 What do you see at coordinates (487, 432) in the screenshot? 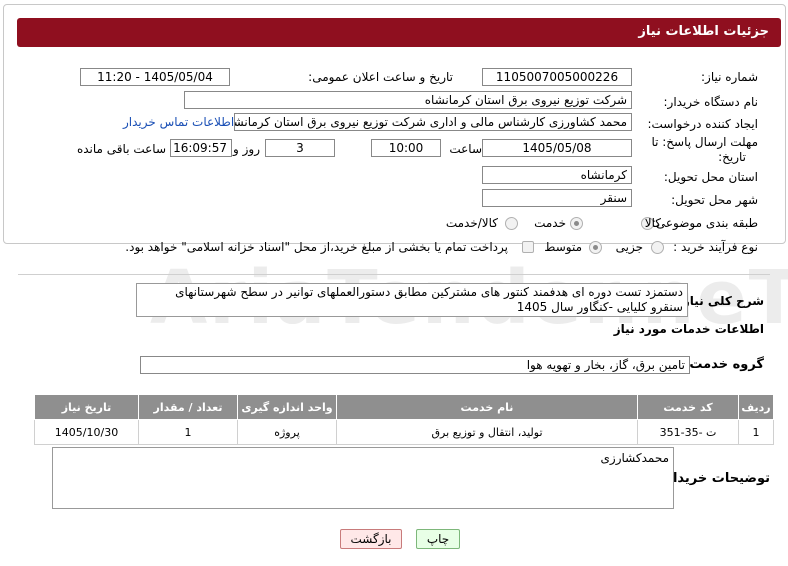
I see `cell-service-name: تولید، انتقال و توزیع برق` at bounding box center [487, 432].